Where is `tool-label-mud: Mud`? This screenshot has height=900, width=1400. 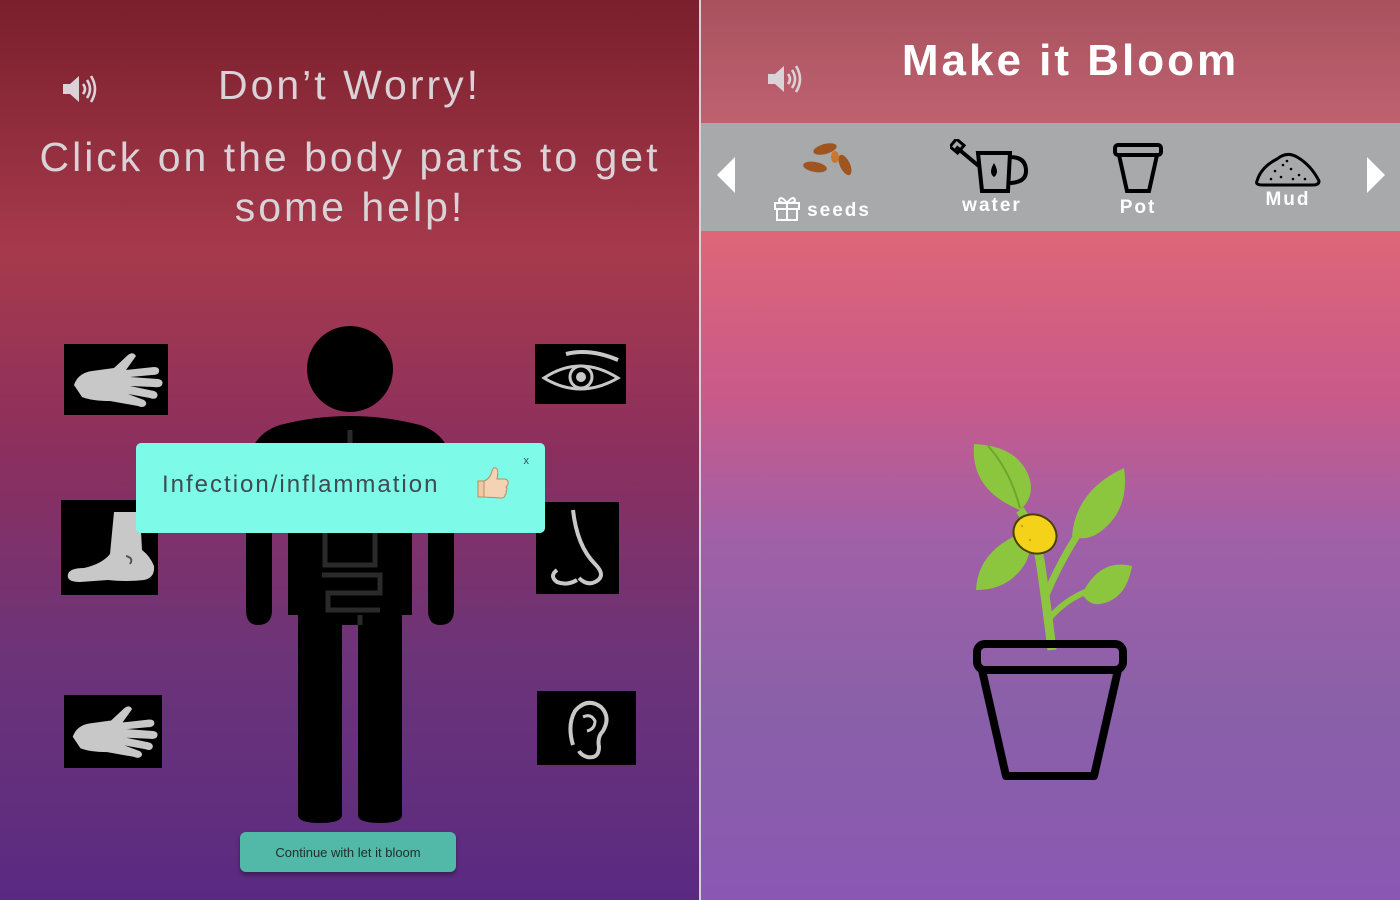 tool-label-mud: Mud is located at coordinates (1288, 199).